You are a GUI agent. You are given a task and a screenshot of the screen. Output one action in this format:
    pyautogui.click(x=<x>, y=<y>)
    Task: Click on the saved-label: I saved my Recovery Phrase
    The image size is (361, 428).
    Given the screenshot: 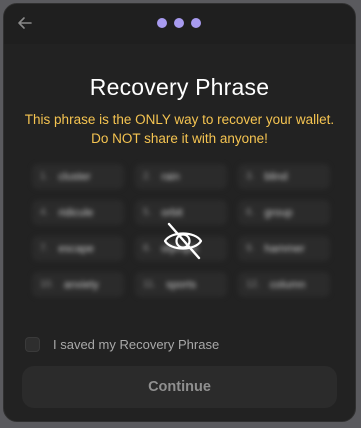 What is the action you would take?
    pyautogui.click(x=136, y=344)
    